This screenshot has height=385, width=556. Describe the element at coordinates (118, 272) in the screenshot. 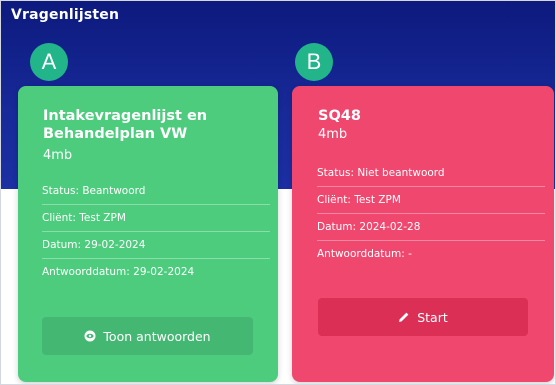

I see `answer-date-row: Antwoorddatum: 29-02-2024` at that location.